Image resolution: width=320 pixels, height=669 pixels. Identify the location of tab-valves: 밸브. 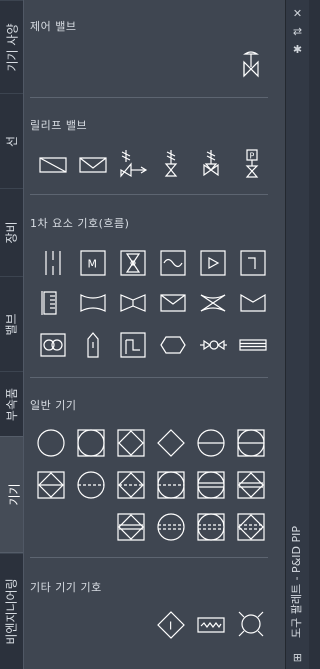
(11, 323).